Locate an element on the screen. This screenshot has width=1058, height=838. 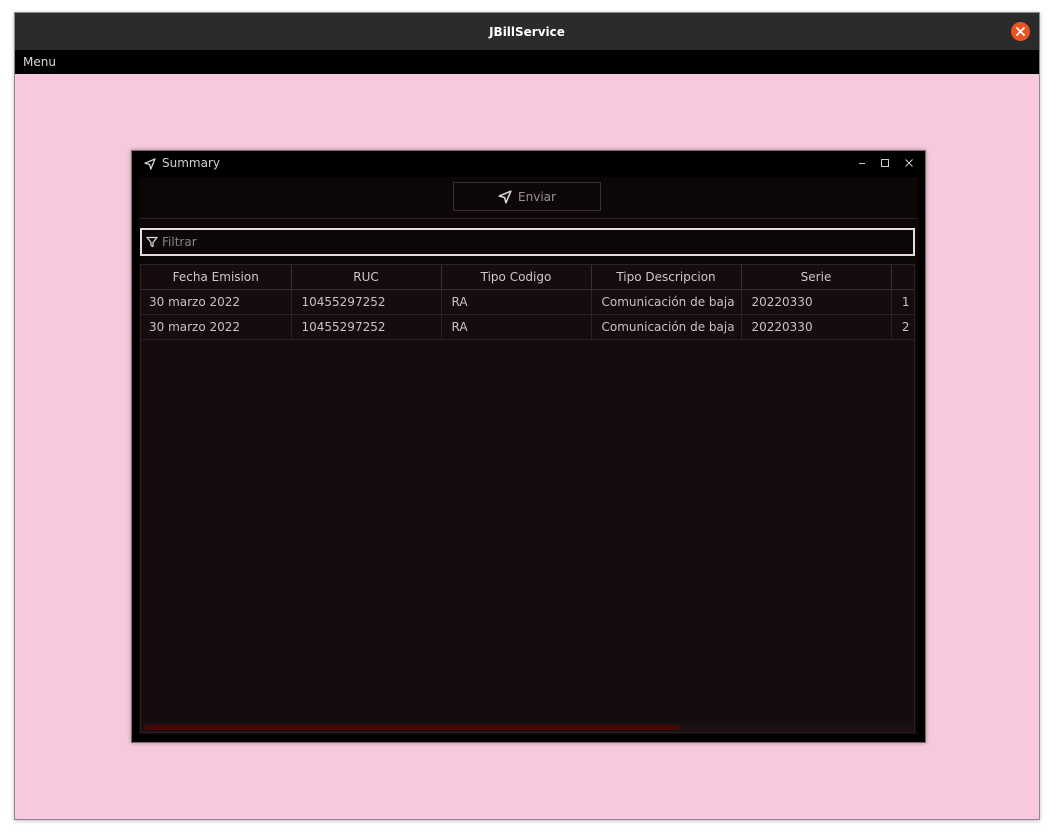
maximize-button is located at coordinates (885, 163).